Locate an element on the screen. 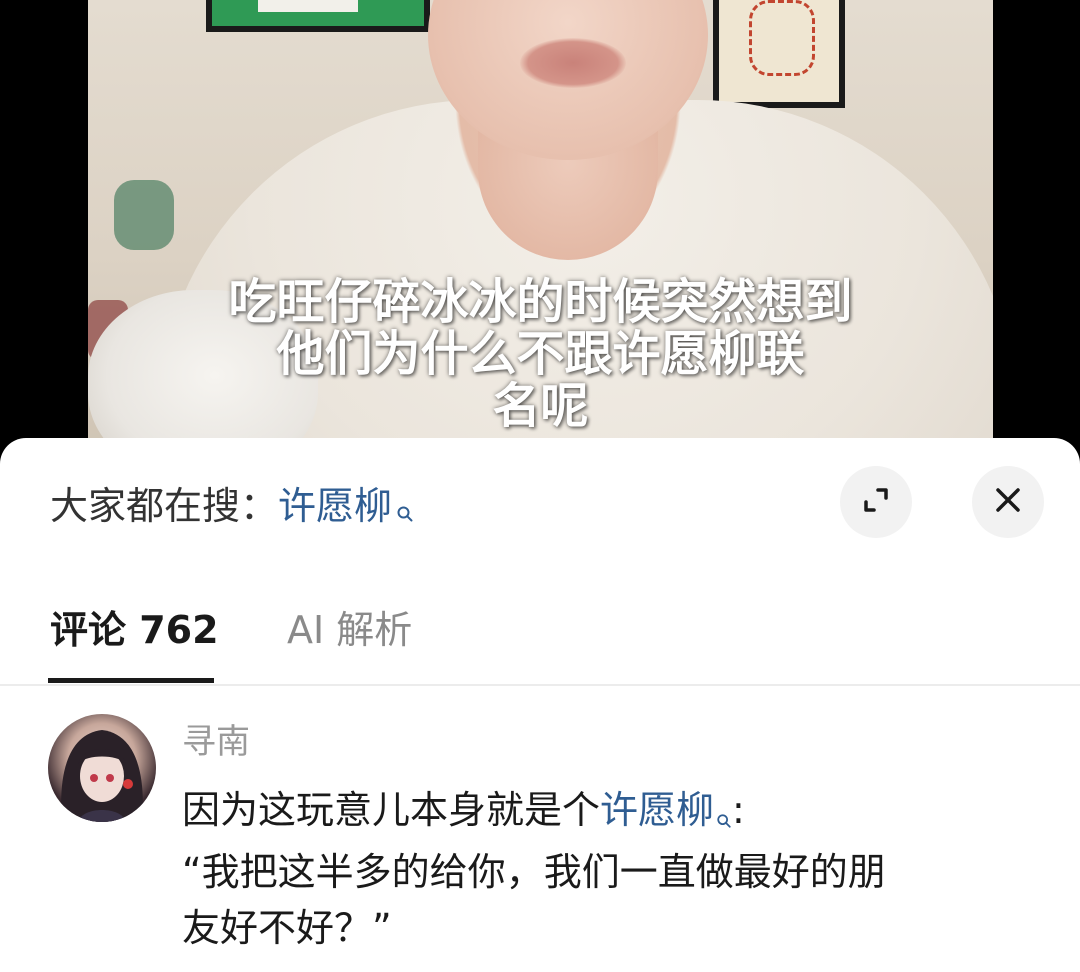 The height and width of the screenshot is (972, 1080). comment-line: “我把这半多的给你，我们一直做最好的朋 is located at coordinates (534, 872).